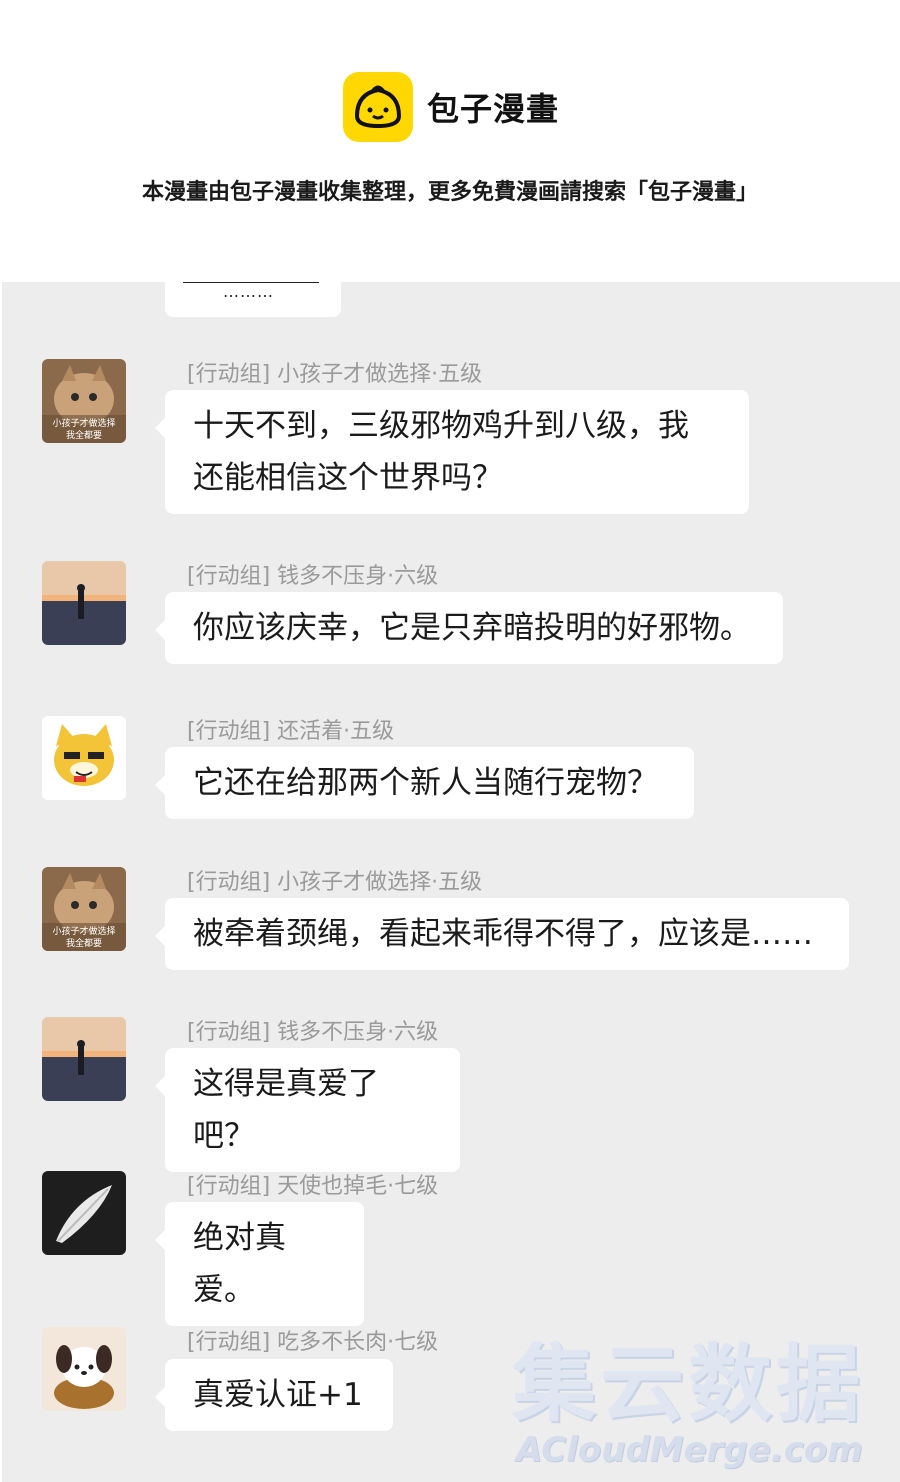  Describe the element at coordinates (689, 1450) in the screenshot. I see `watermark-english: ACloudMerge.com` at that location.